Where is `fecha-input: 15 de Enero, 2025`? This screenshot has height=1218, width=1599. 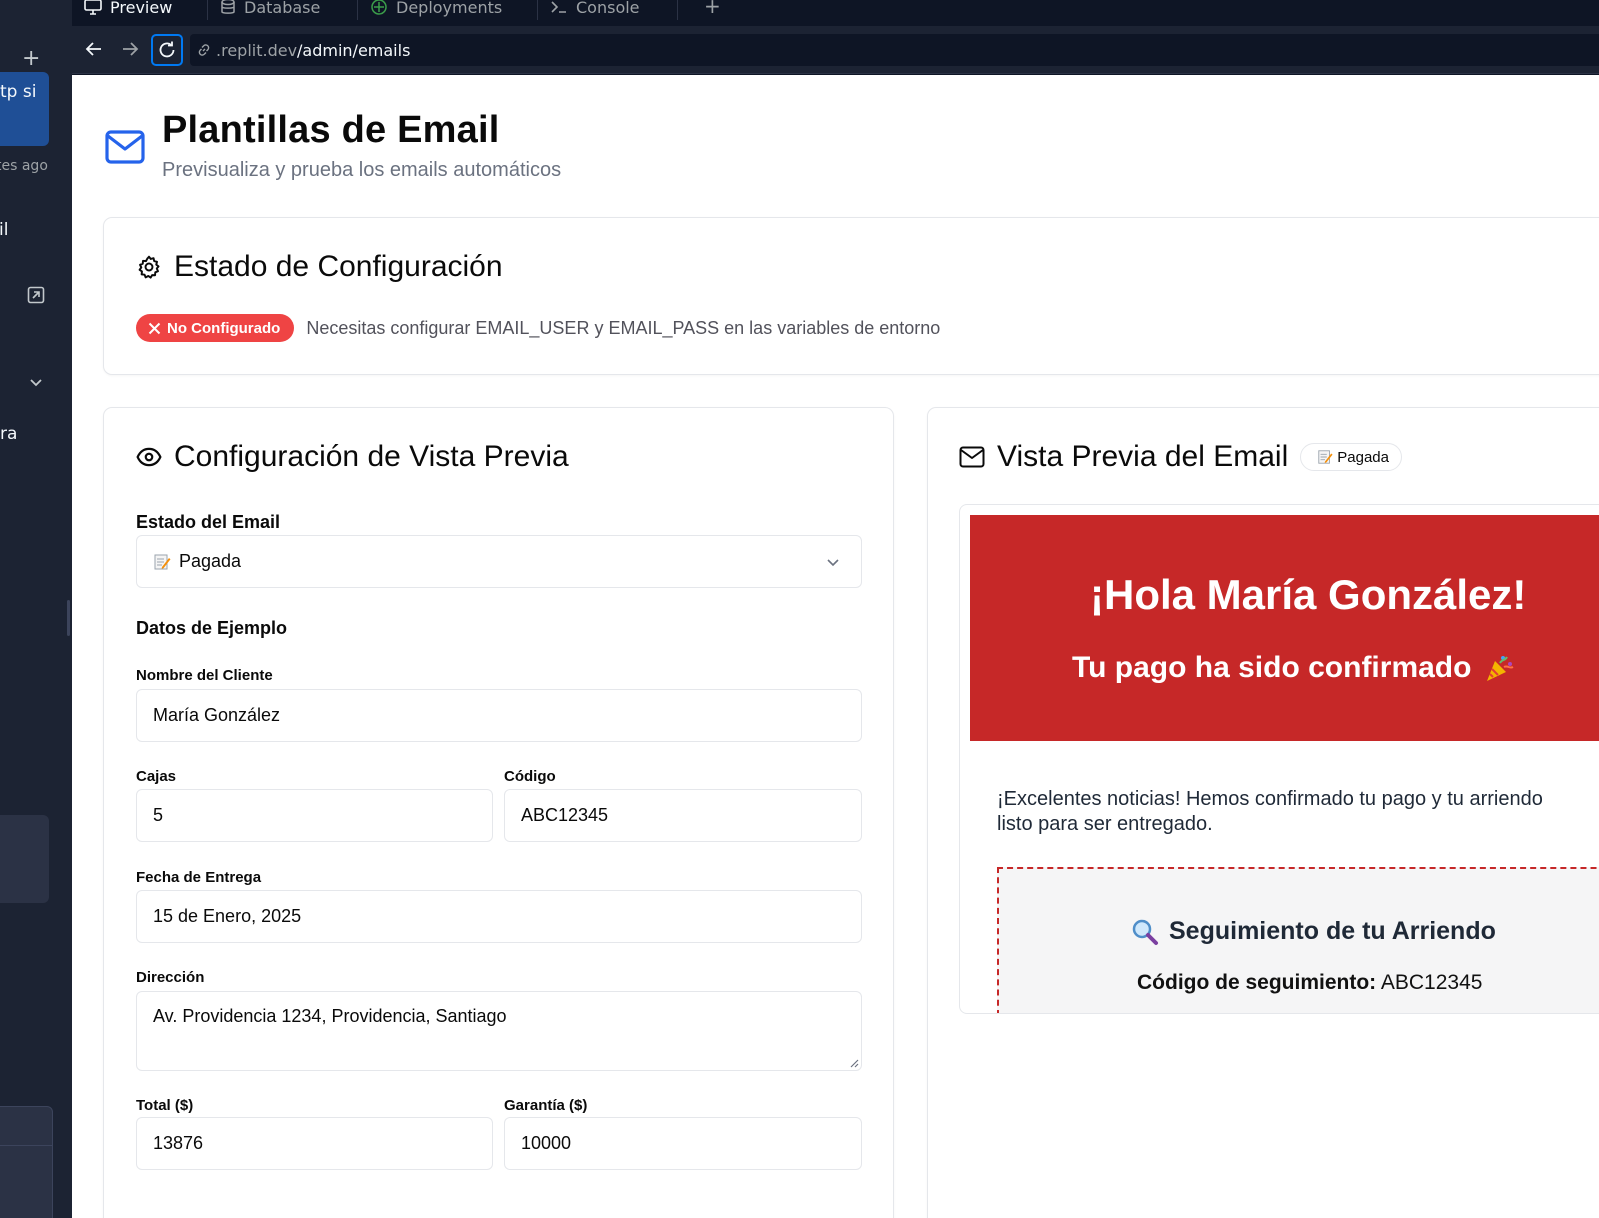 fecha-input: 15 de Enero, 2025 is located at coordinates (499, 916).